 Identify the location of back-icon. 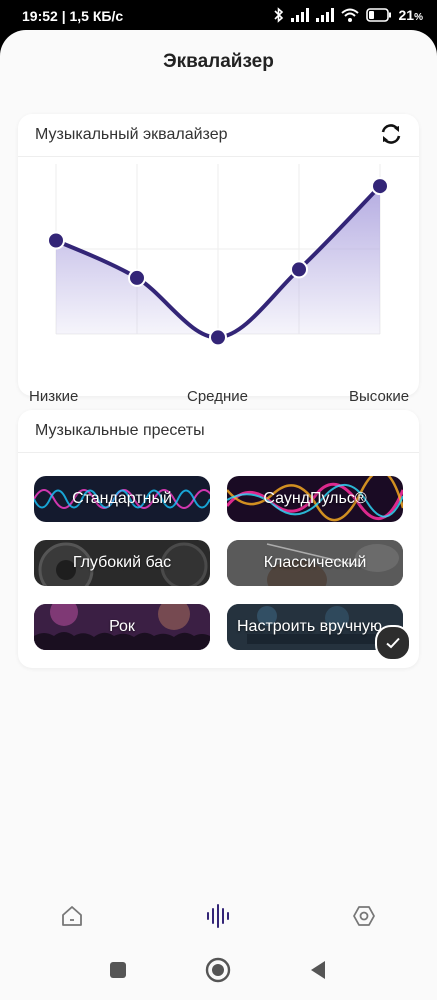
(318, 970).